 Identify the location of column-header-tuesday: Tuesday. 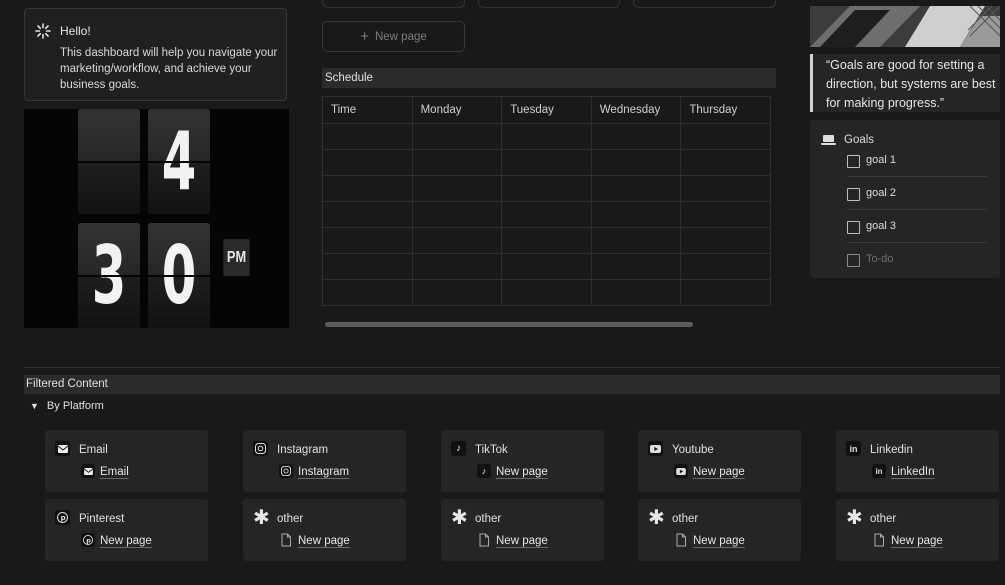
(546, 110).